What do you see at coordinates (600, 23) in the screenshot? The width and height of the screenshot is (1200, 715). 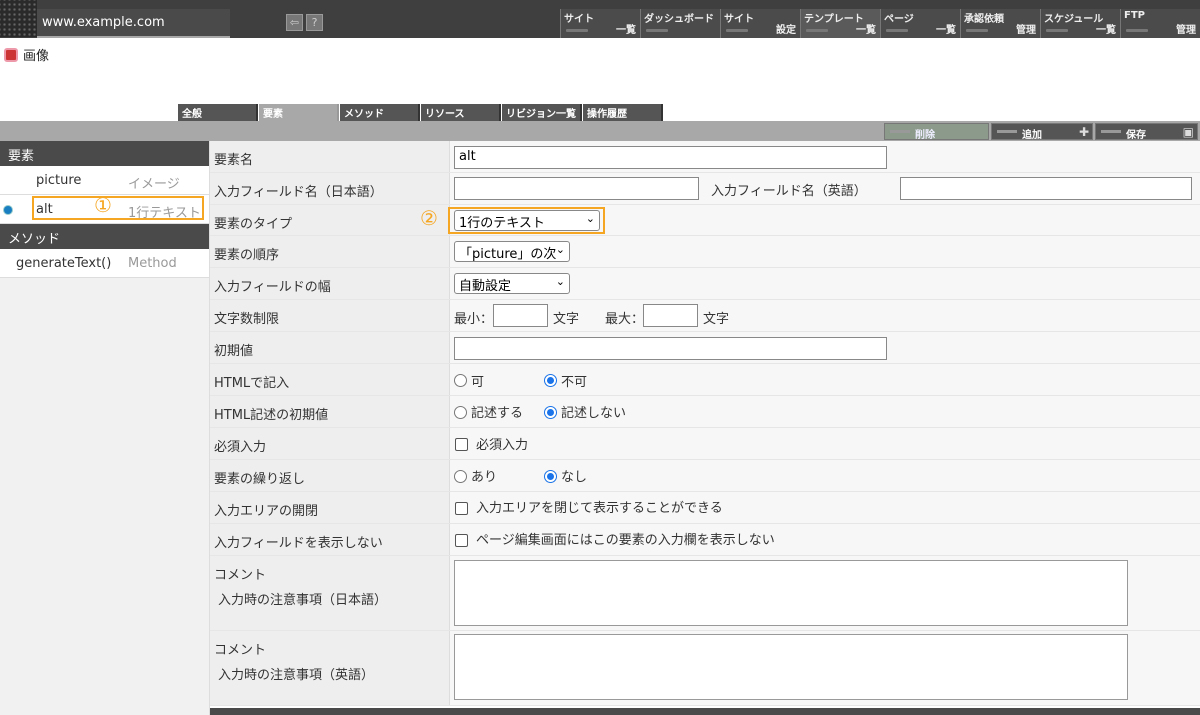 I see `nav-site-list: サイト 一覧` at bounding box center [600, 23].